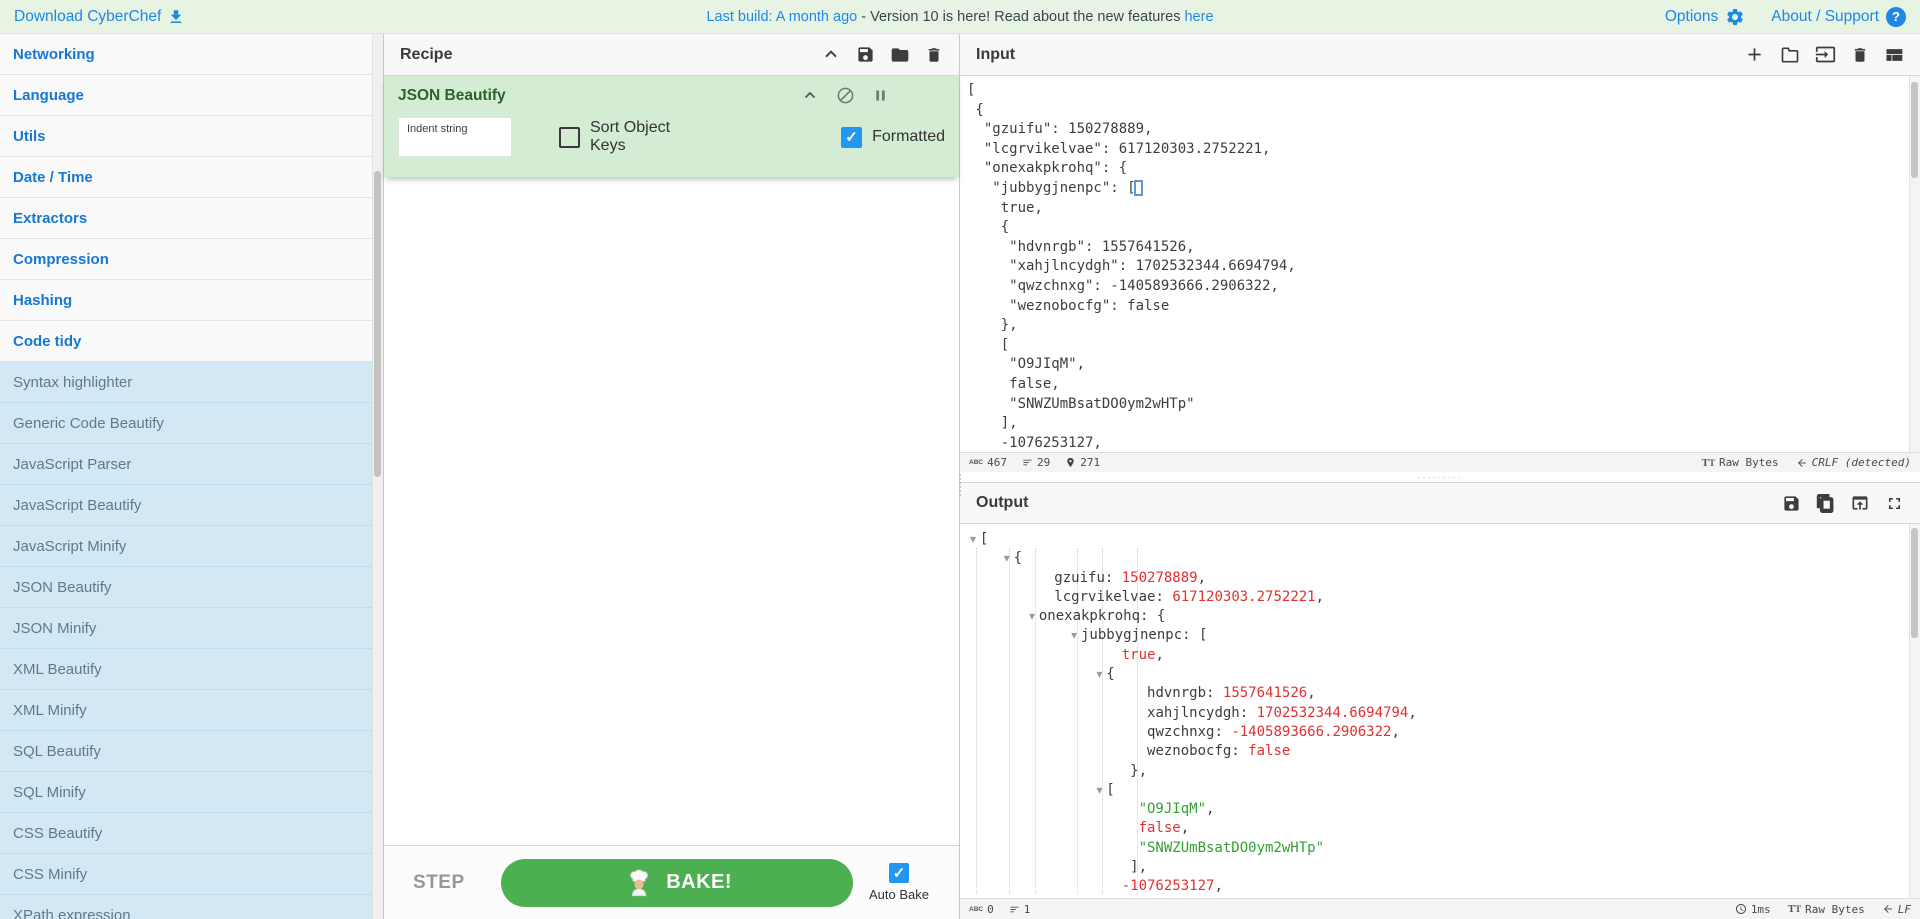 Image resolution: width=1920 pixels, height=919 pixels. Describe the element at coordinates (191, 751) in the screenshot. I see `sidebar-operation: SQL Beautify` at that location.